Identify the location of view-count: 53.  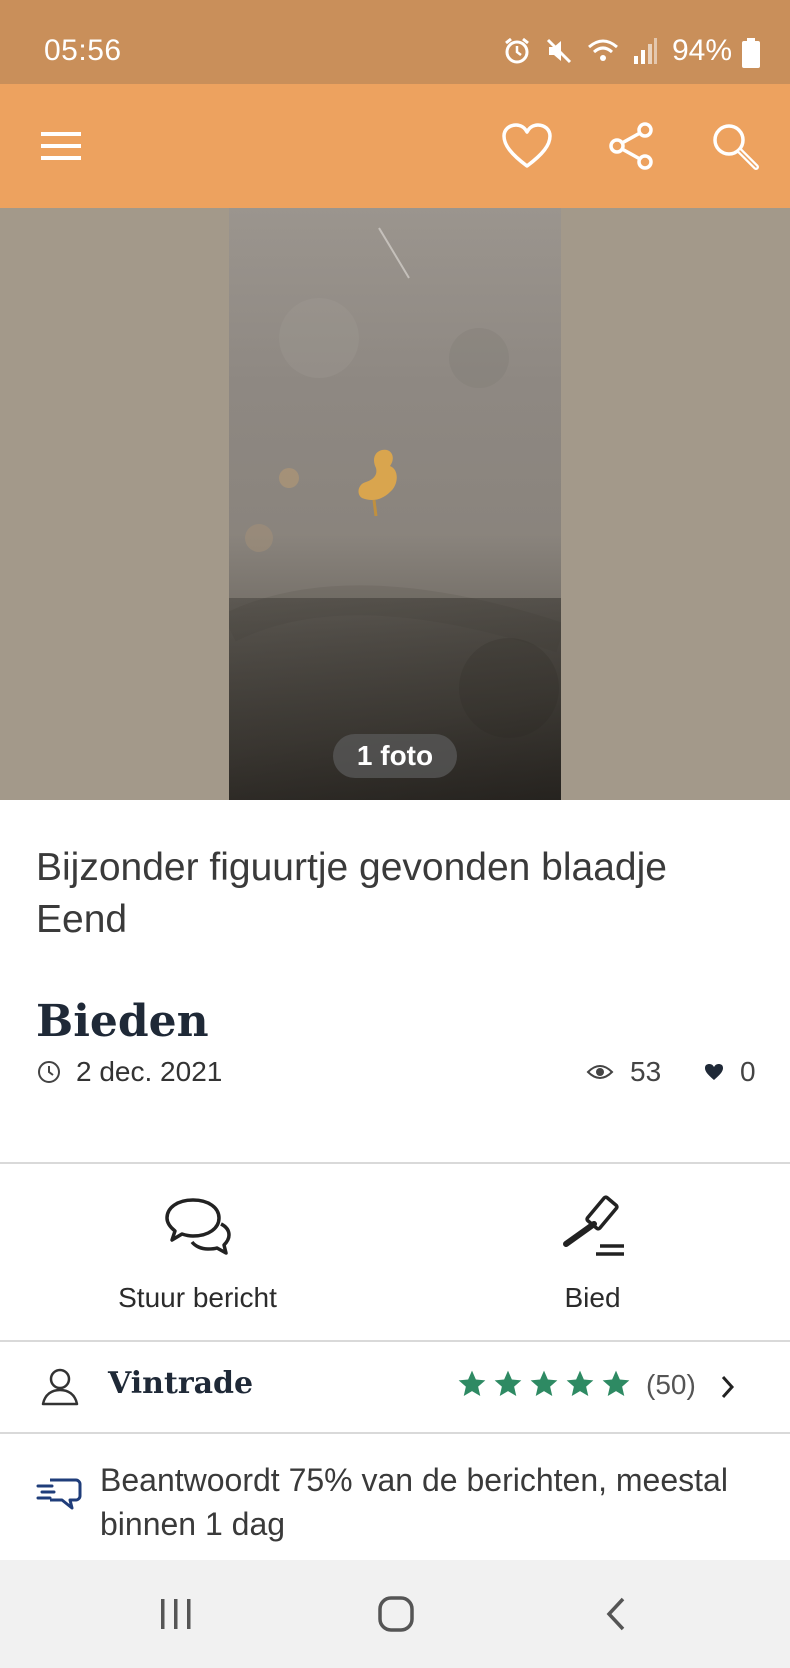
(623, 1072).